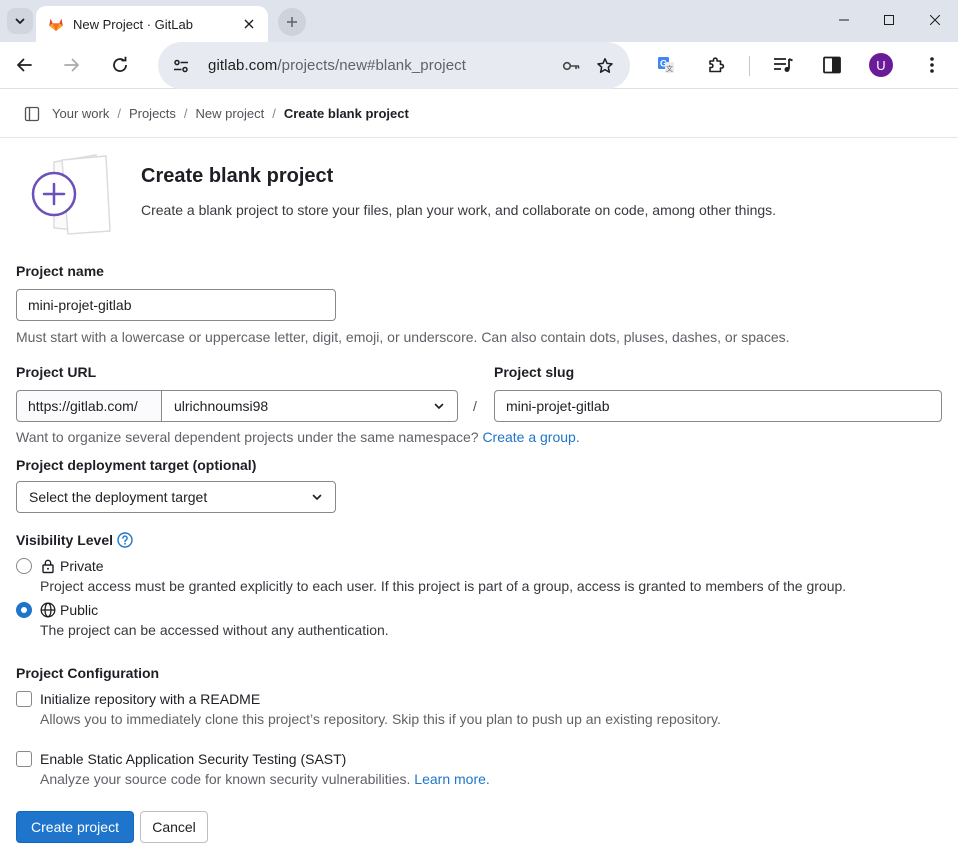 This screenshot has width=958, height=853. I want to click on sidebar-toggle-icon, so click(32, 114).